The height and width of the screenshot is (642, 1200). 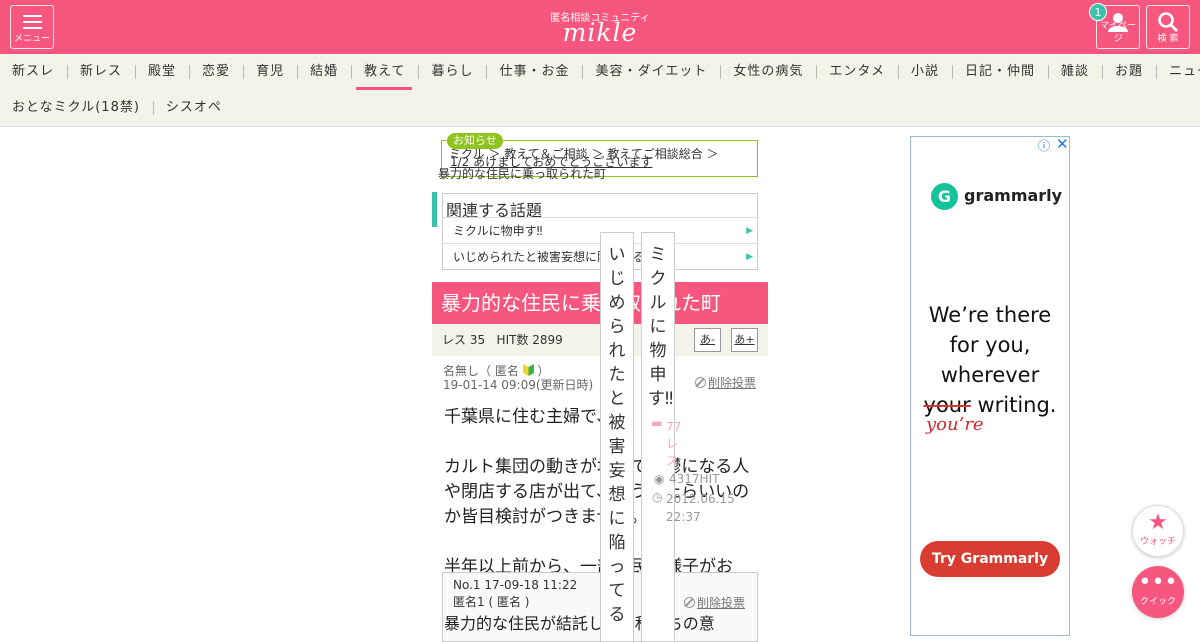 What do you see at coordinates (661, 327) in the screenshot?
I see `vertical-topic-title: ミクルに物申す‼︎` at bounding box center [661, 327].